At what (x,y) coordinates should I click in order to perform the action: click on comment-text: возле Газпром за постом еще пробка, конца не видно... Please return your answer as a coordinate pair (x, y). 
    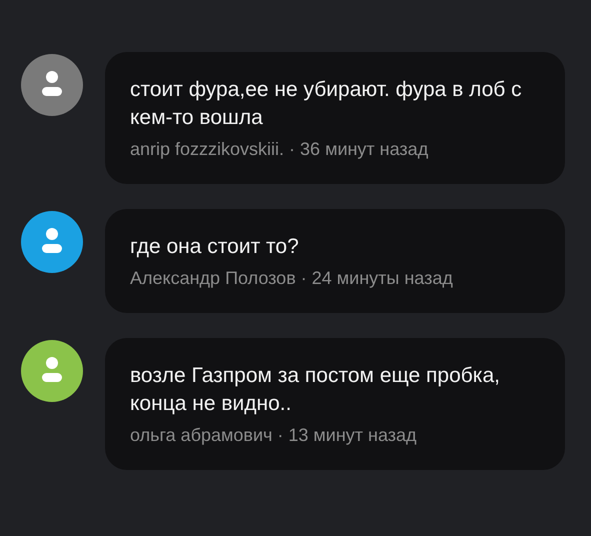
    Looking at the image, I should click on (315, 390).